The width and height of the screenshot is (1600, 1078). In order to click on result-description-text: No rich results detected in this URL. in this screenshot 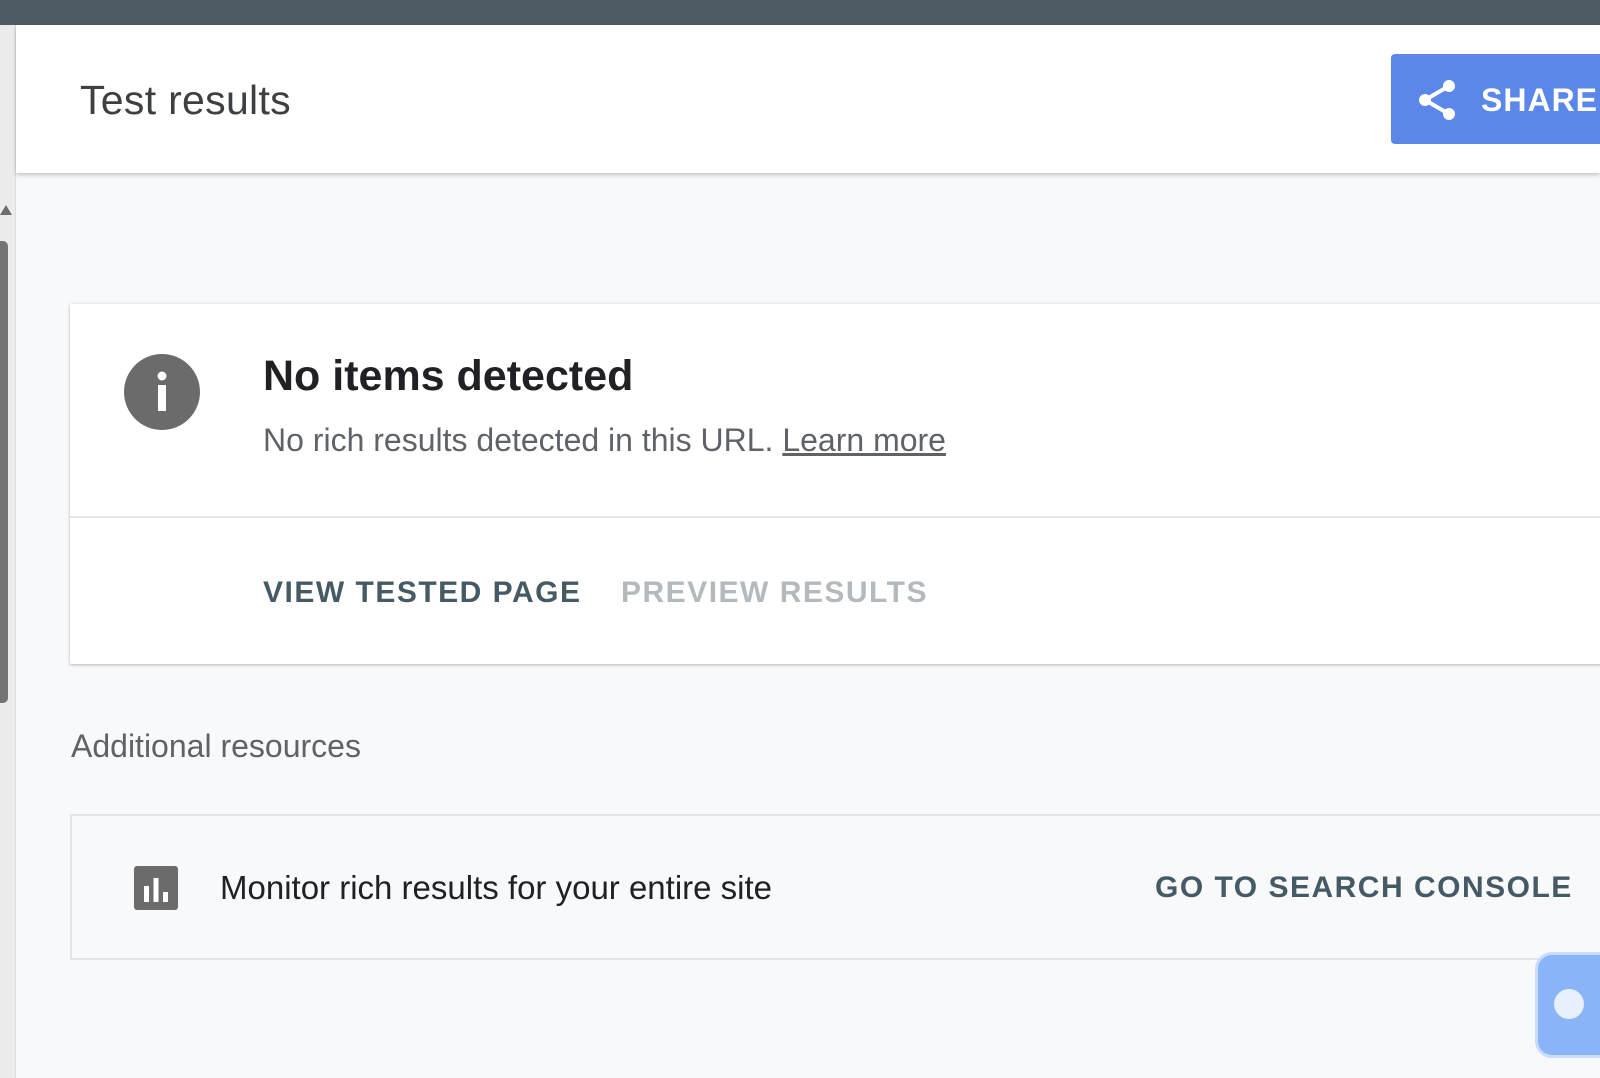, I will do `click(518, 440)`.